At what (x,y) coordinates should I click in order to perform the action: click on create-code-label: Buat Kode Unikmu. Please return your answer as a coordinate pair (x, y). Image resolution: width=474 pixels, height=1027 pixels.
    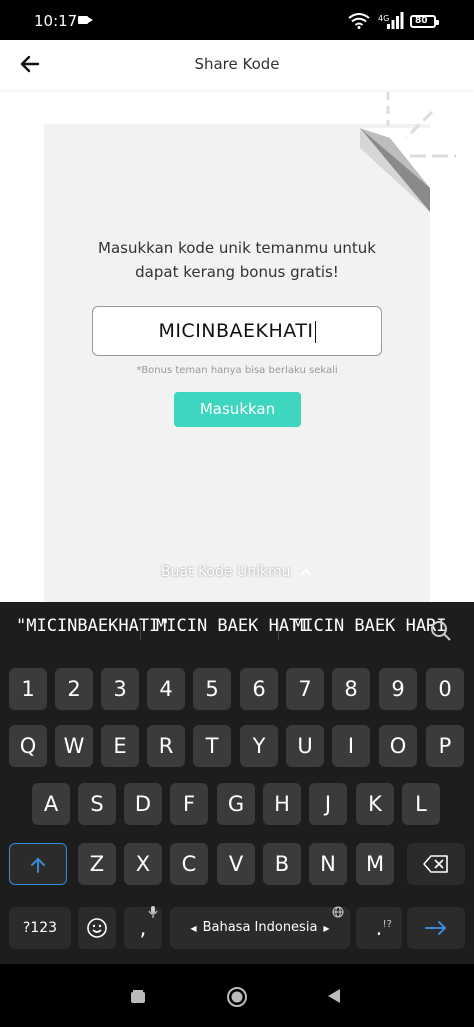
    Looking at the image, I should click on (225, 572).